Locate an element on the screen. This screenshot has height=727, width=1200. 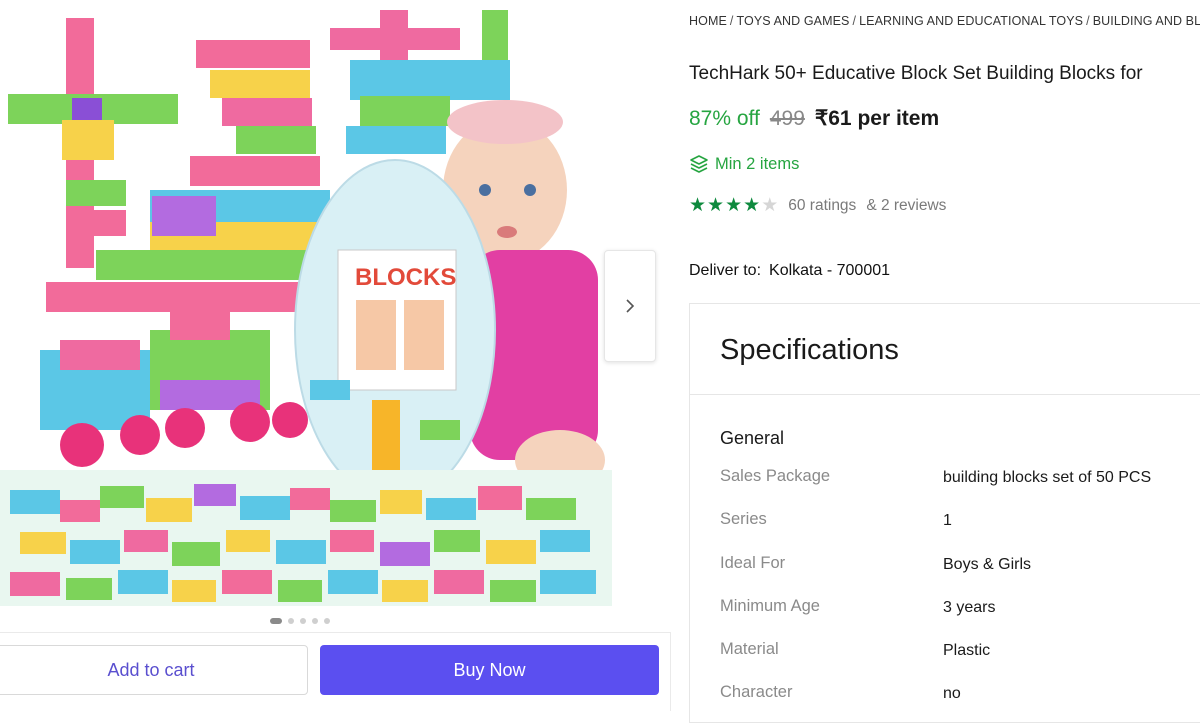
discount-percent: 87% off is located at coordinates (724, 118).